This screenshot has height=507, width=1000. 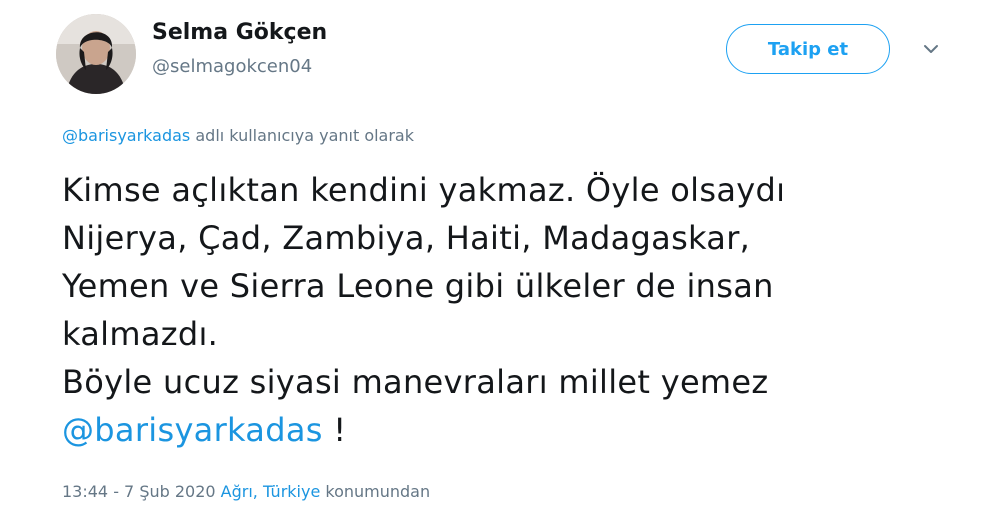 What do you see at coordinates (126, 135) in the screenshot?
I see `reply-mention-link: @barisyarkadas` at bounding box center [126, 135].